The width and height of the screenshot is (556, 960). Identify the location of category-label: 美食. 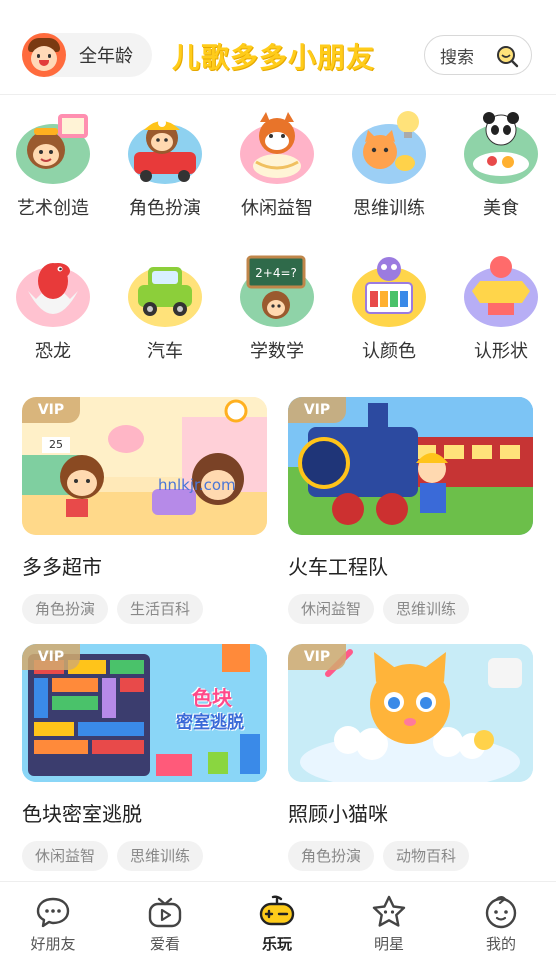
(501, 208).